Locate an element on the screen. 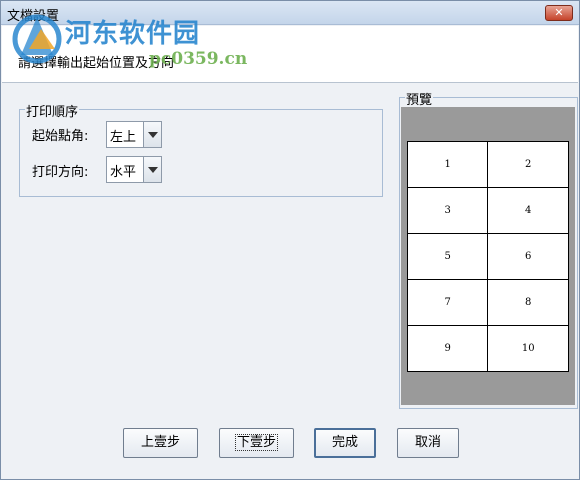  direction-value: 水平 is located at coordinates (123, 172).